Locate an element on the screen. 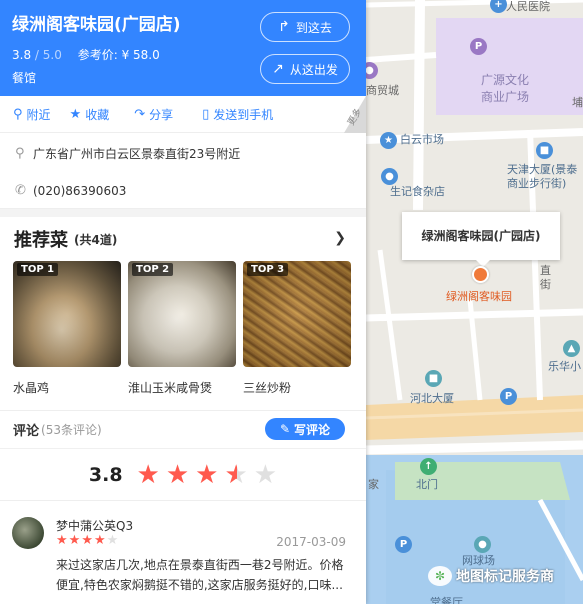 The image size is (583, 604). action-bar: ⚲ 附近 ★ 收藏 ↷ 分享 ▯ 发送到手机 更多 is located at coordinates (183, 114).